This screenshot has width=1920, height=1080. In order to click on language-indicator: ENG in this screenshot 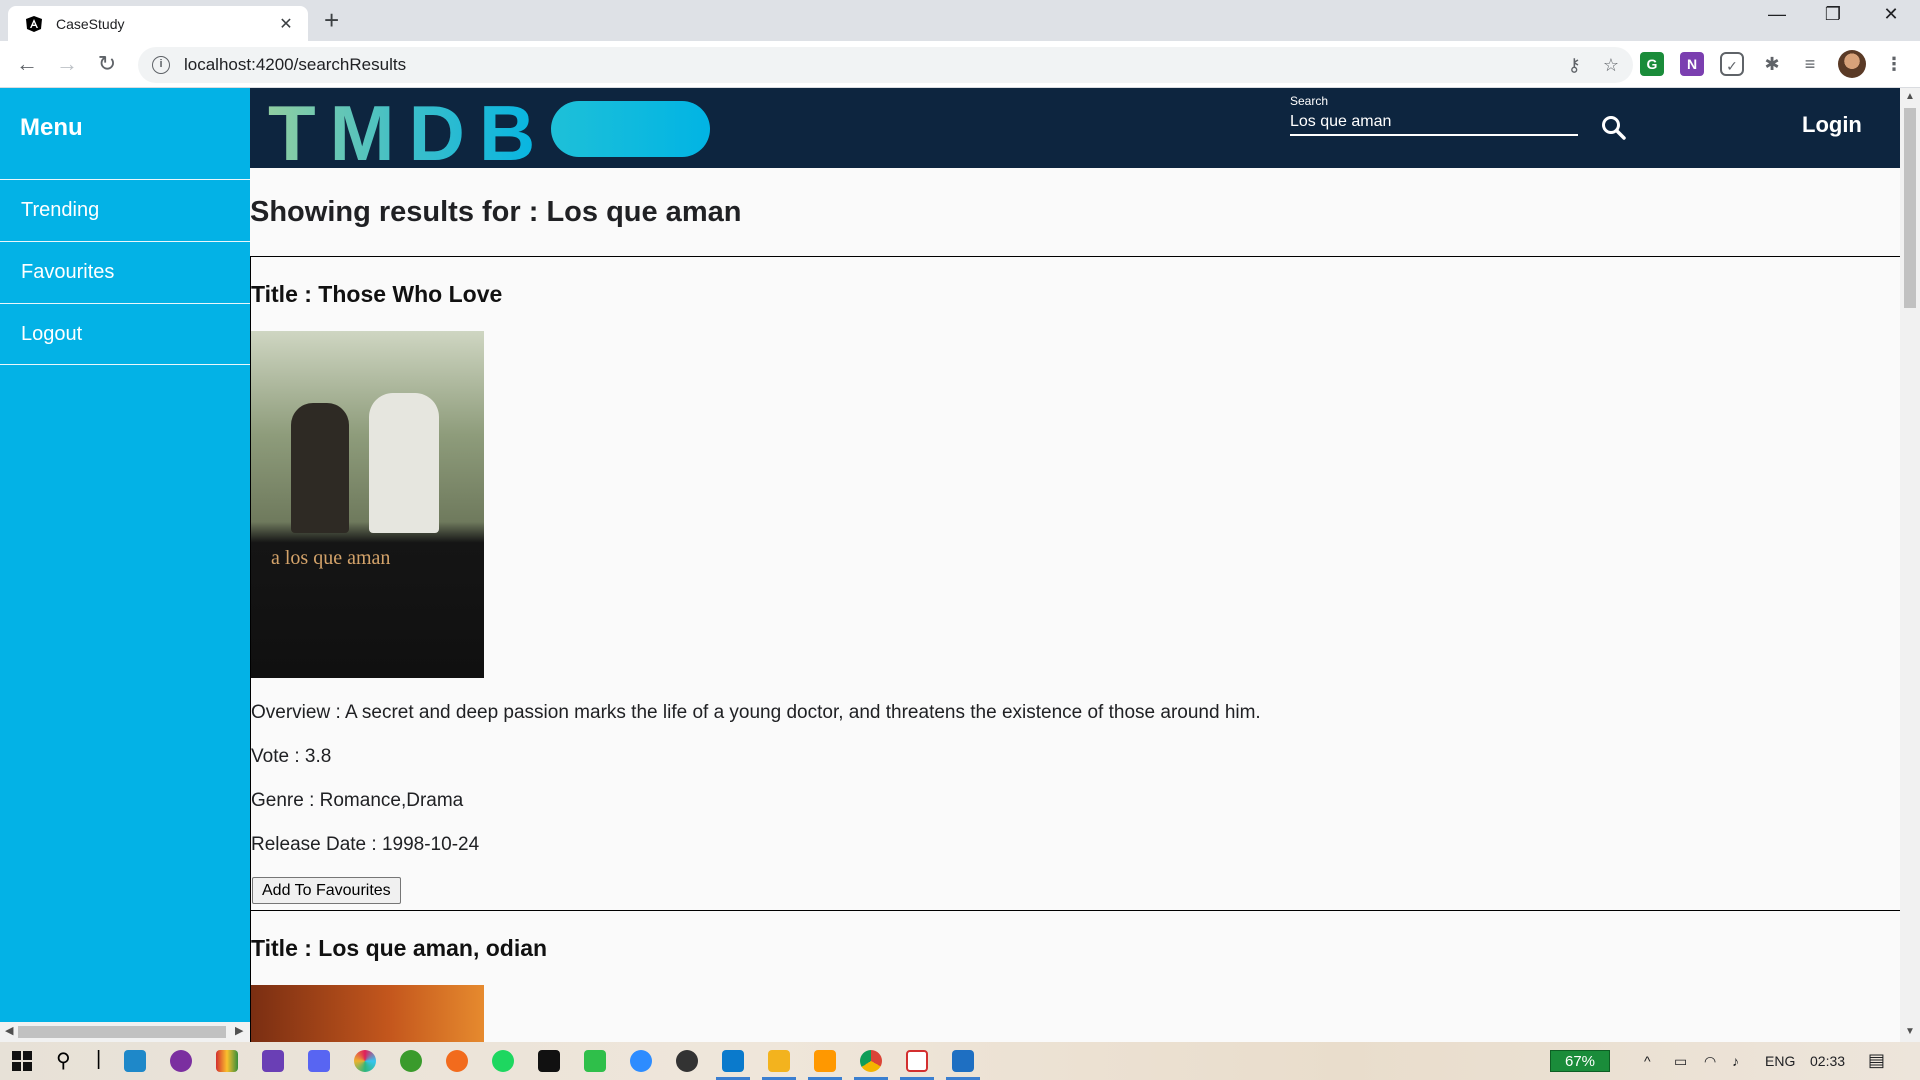, I will do `click(1780, 1061)`.